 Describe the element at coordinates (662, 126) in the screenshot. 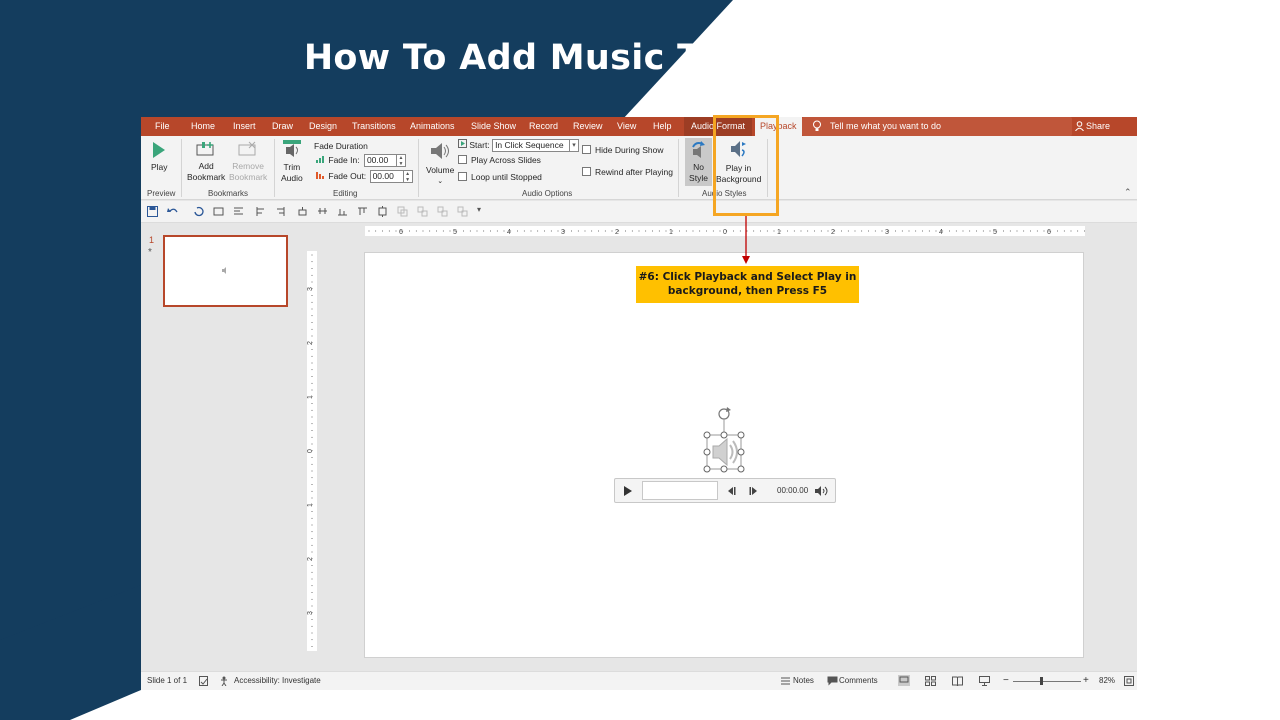

I see `tab-help: Help` at that location.